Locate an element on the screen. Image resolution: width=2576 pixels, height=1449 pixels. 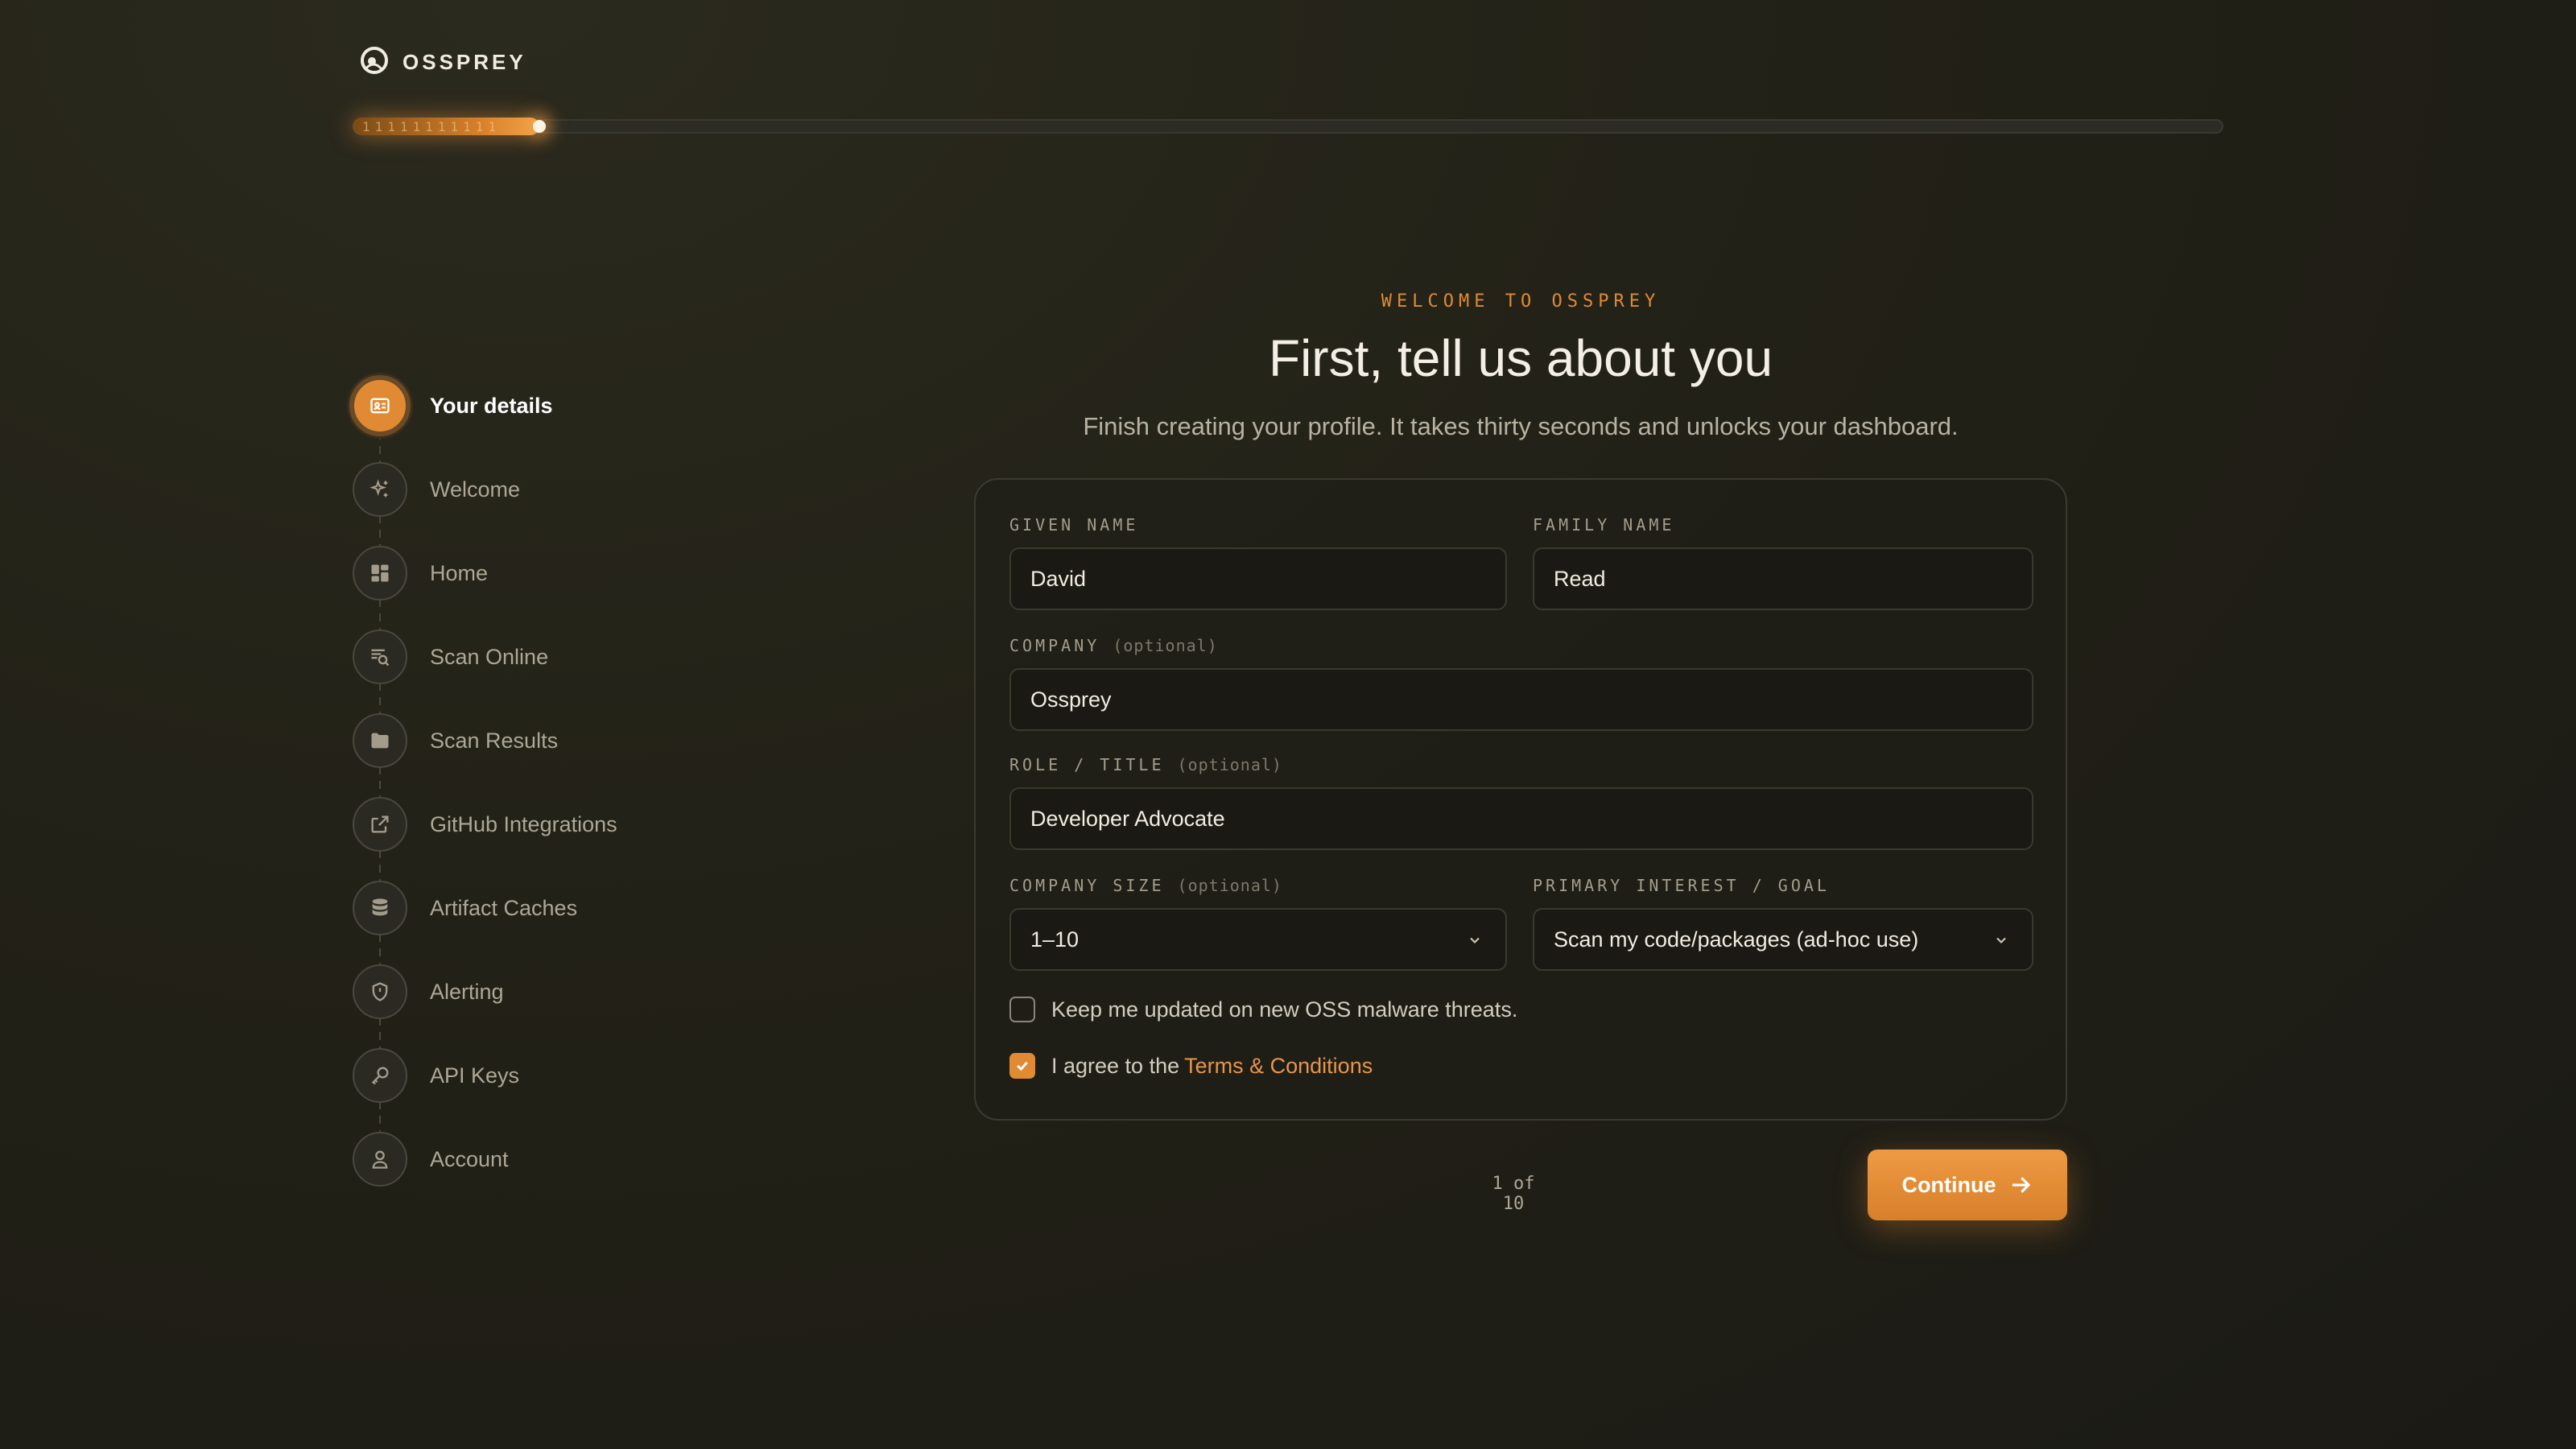
page-title: First, tell us about you is located at coordinates (1520, 358).